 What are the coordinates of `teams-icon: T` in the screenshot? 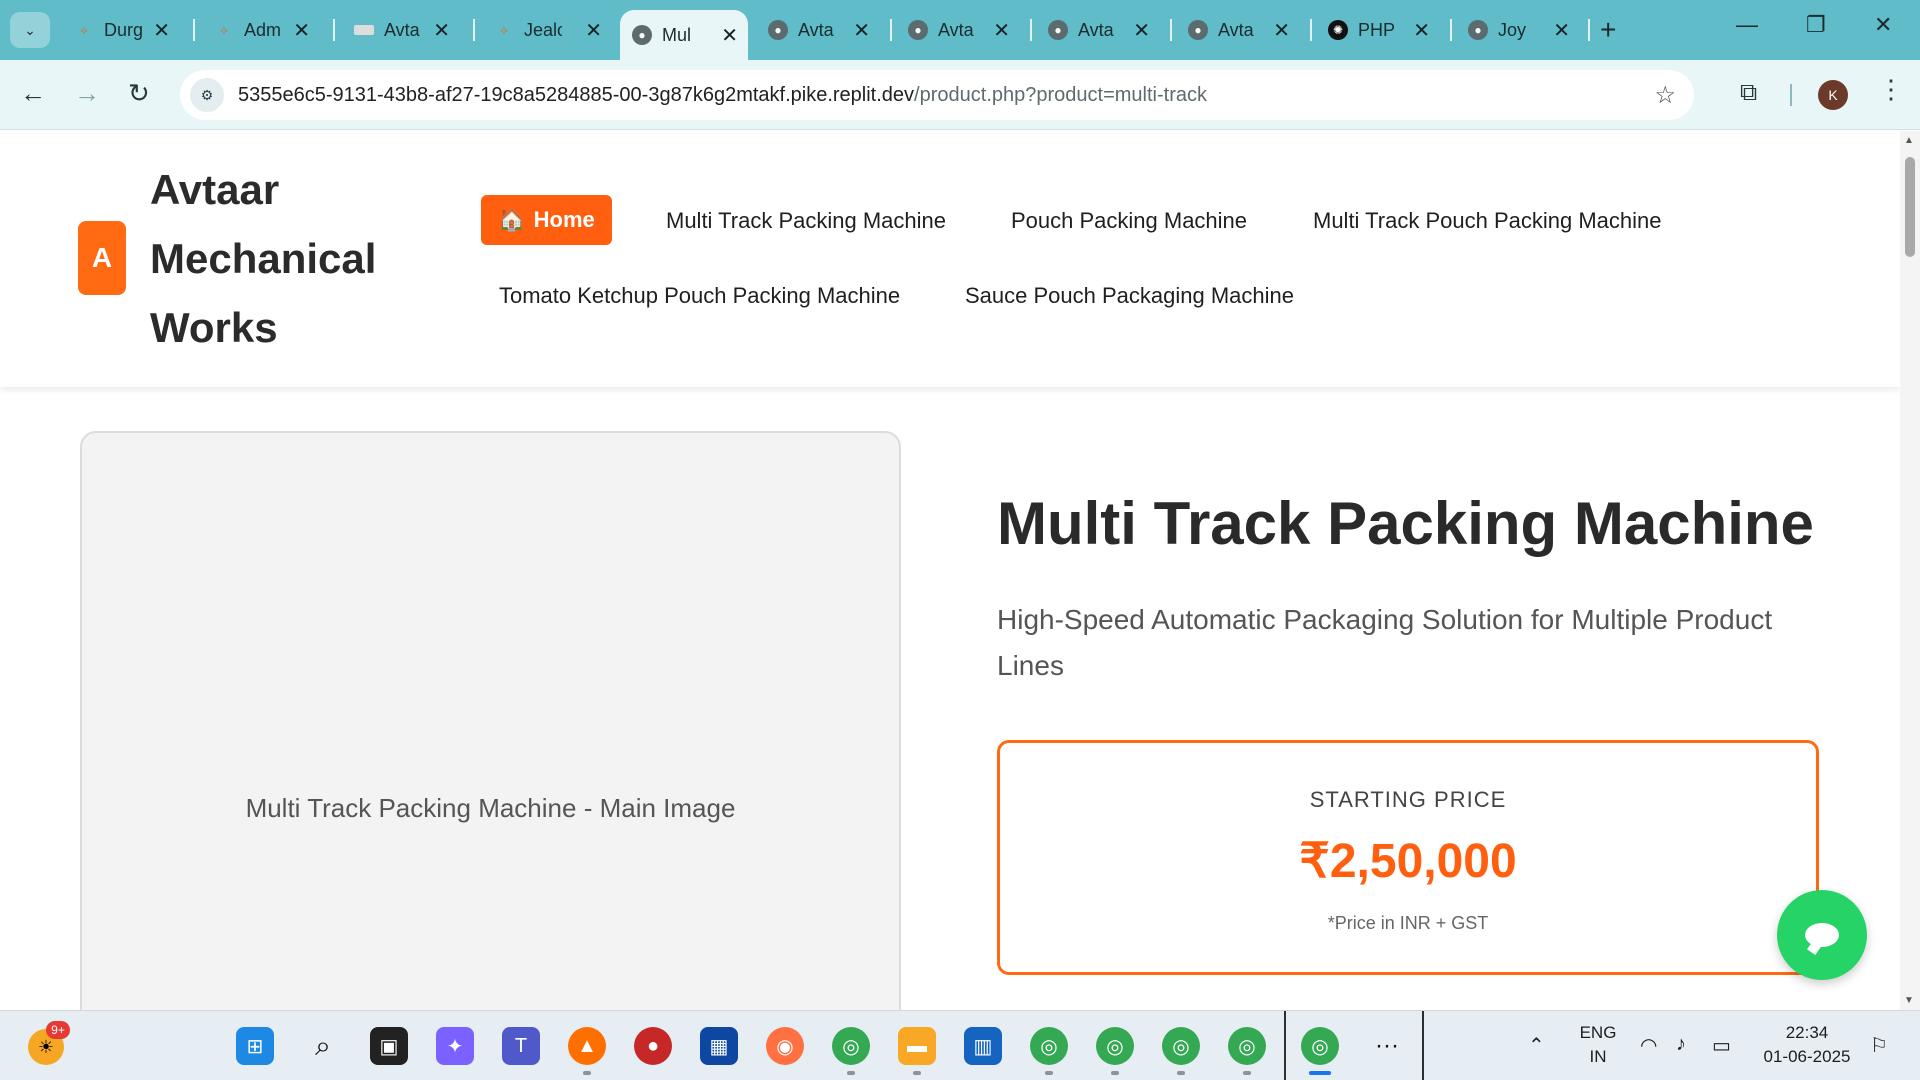 It's located at (521, 1046).